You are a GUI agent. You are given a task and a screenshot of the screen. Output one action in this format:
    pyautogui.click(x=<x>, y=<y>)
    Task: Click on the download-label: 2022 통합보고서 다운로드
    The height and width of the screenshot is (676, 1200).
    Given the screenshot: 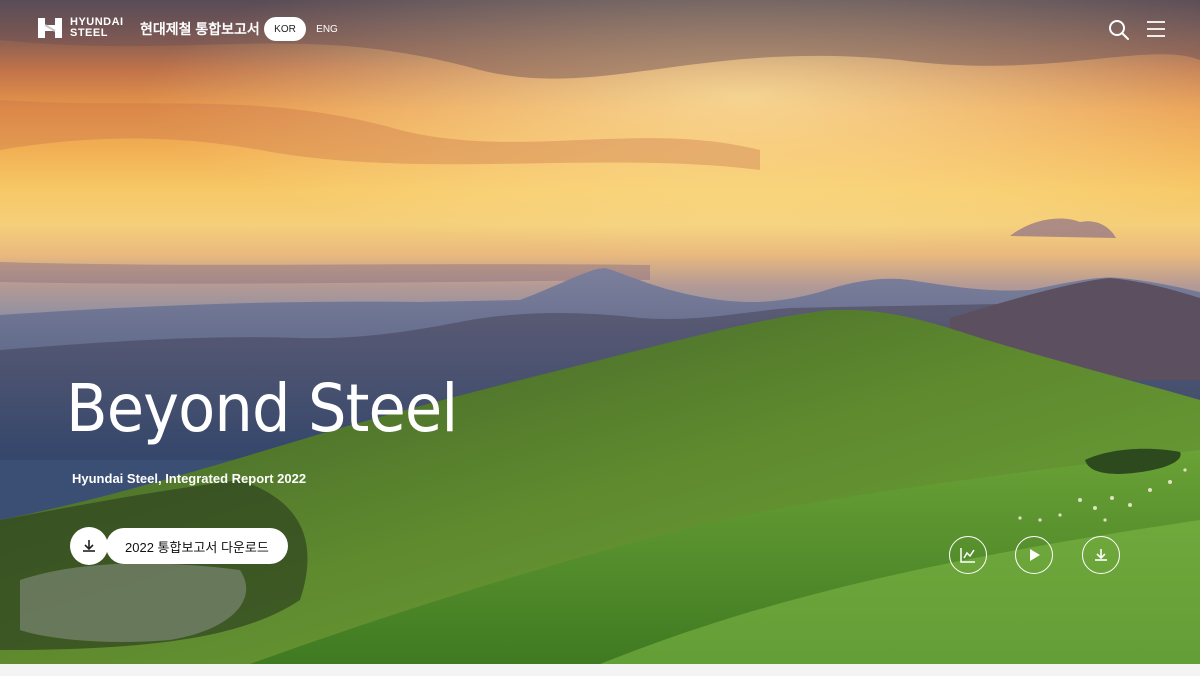 What is the action you would take?
    pyautogui.click(x=197, y=546)
    